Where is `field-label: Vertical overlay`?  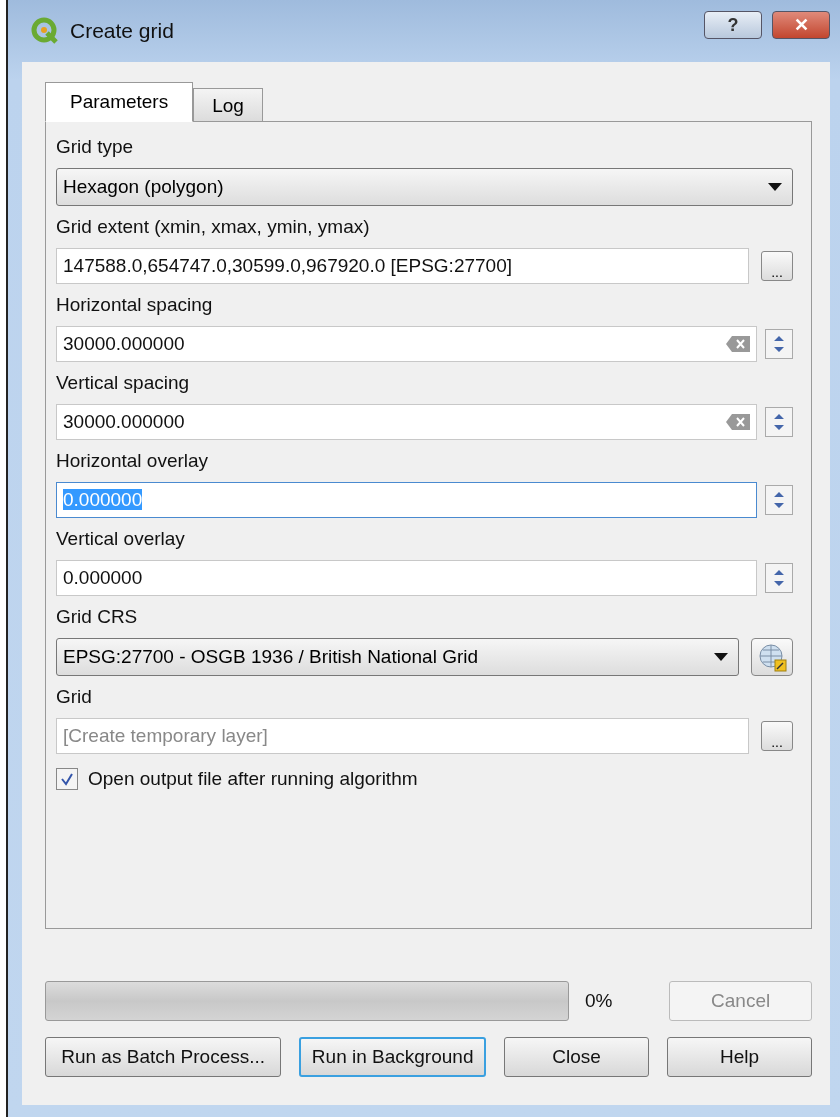 field-label: Vertical overlay is located at coordinates (121, 539).